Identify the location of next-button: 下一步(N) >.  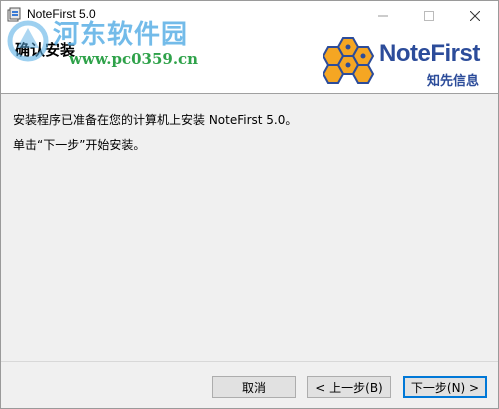
(445, 387).